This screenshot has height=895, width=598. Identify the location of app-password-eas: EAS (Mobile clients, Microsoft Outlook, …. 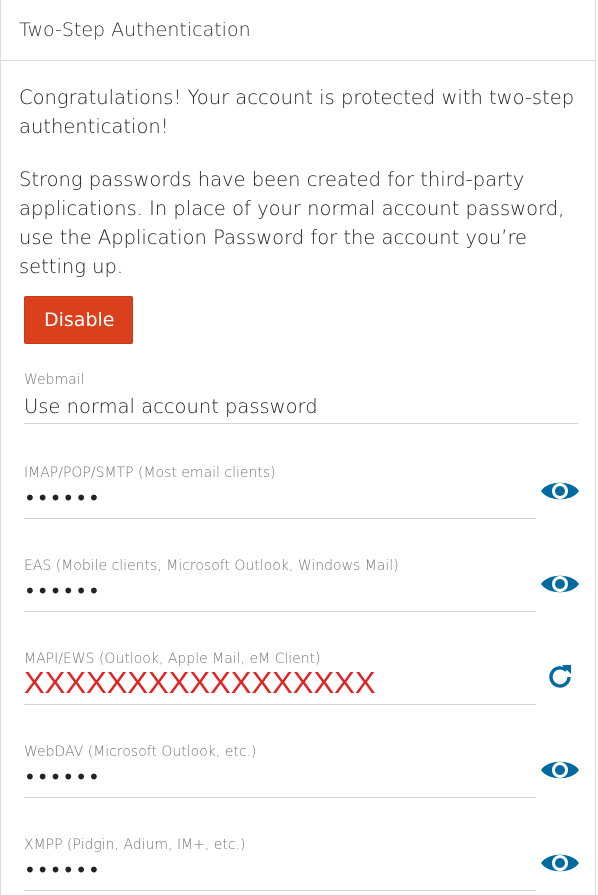
(301, 584).